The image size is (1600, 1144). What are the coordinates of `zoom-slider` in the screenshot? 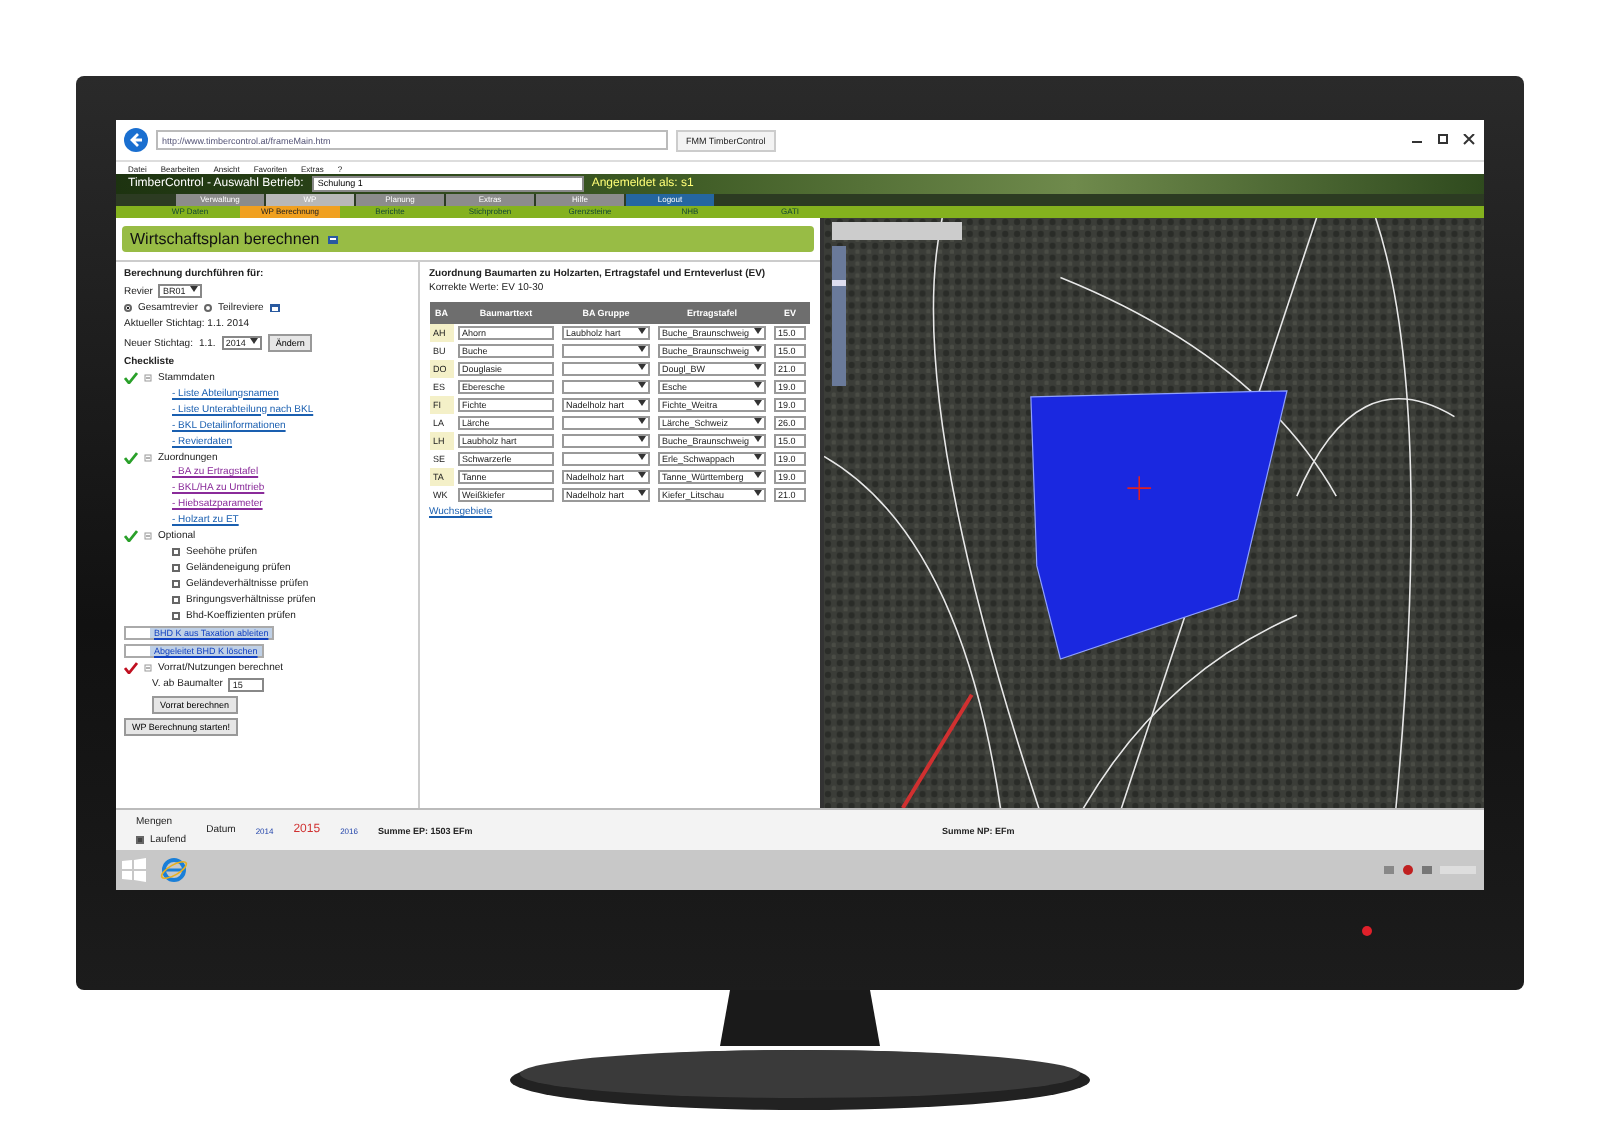 It's located at (839, 316).